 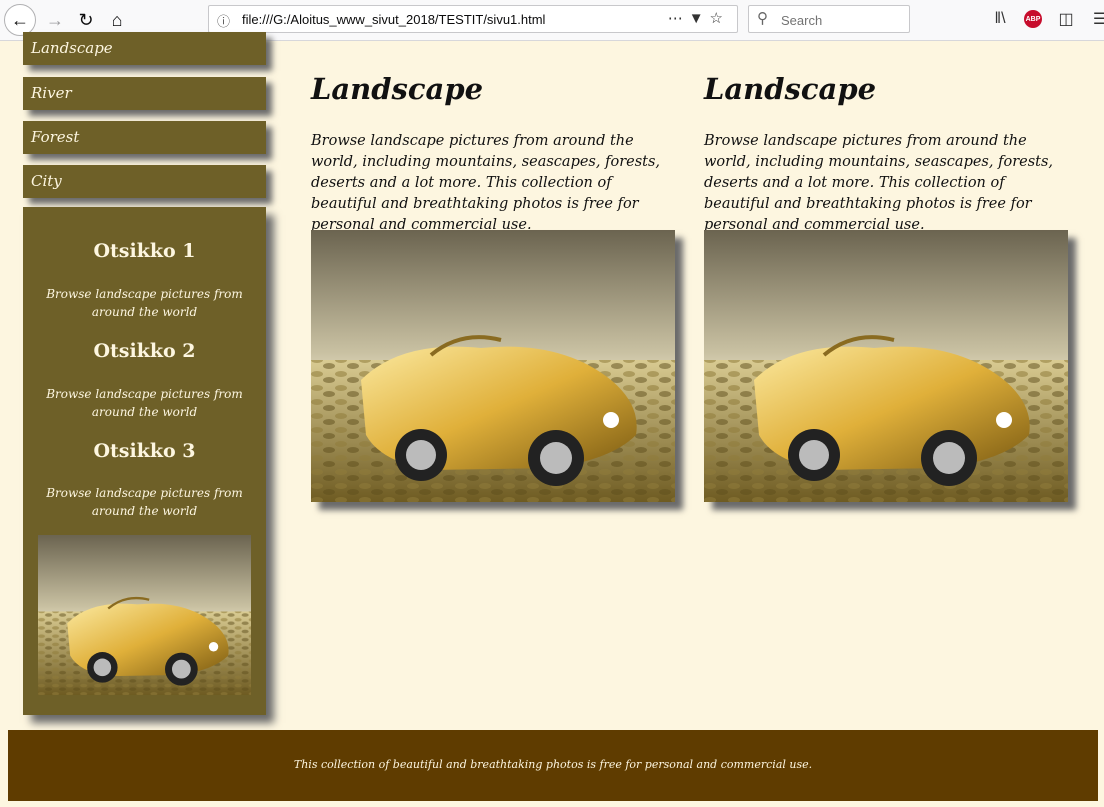 What do you see at coordinates (397, 89) in the screenshot?
I see `column-1-title: Landscape` at bounding box center [397, 89].